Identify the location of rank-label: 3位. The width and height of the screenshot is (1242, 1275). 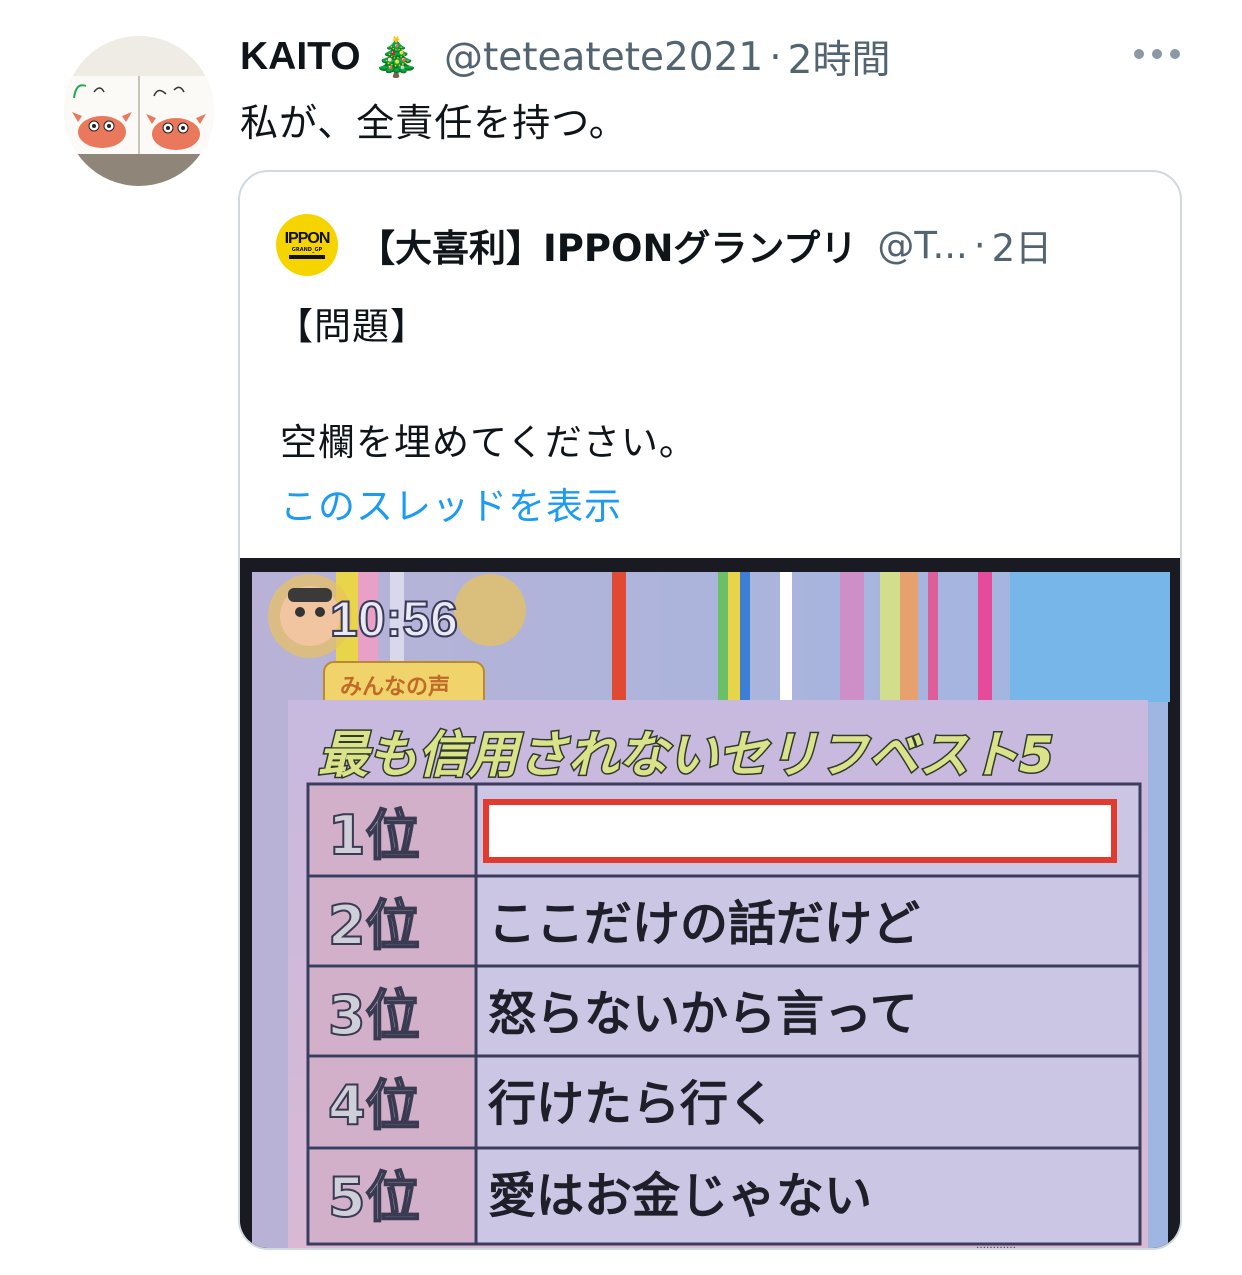
(374, 1015).